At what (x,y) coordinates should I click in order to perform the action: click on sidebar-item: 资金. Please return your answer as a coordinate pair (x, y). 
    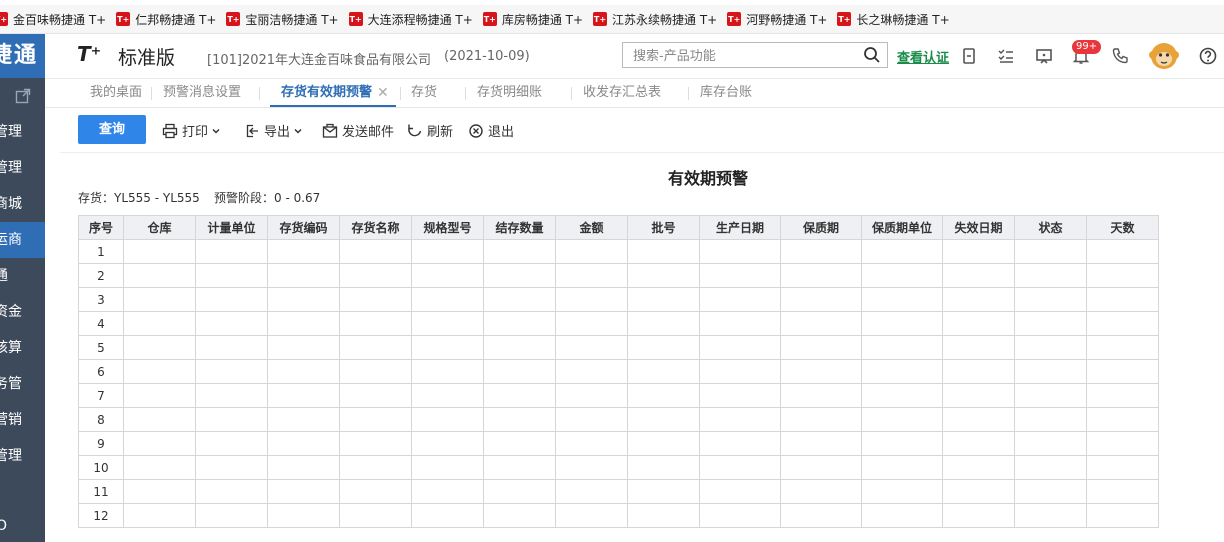
    Looking at the image, I should click on (22, 312).